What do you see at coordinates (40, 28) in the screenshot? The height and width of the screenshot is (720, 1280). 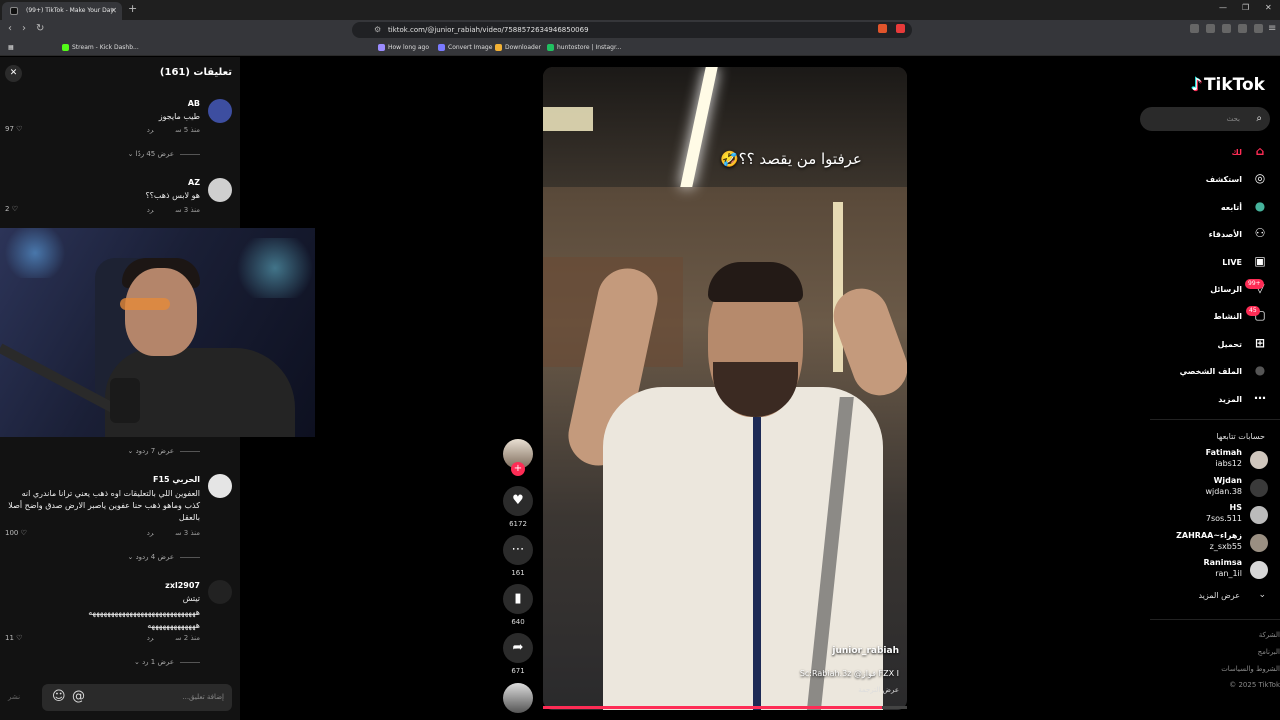 I see `reload-icon: ↻` at bounding box center [40, 28].